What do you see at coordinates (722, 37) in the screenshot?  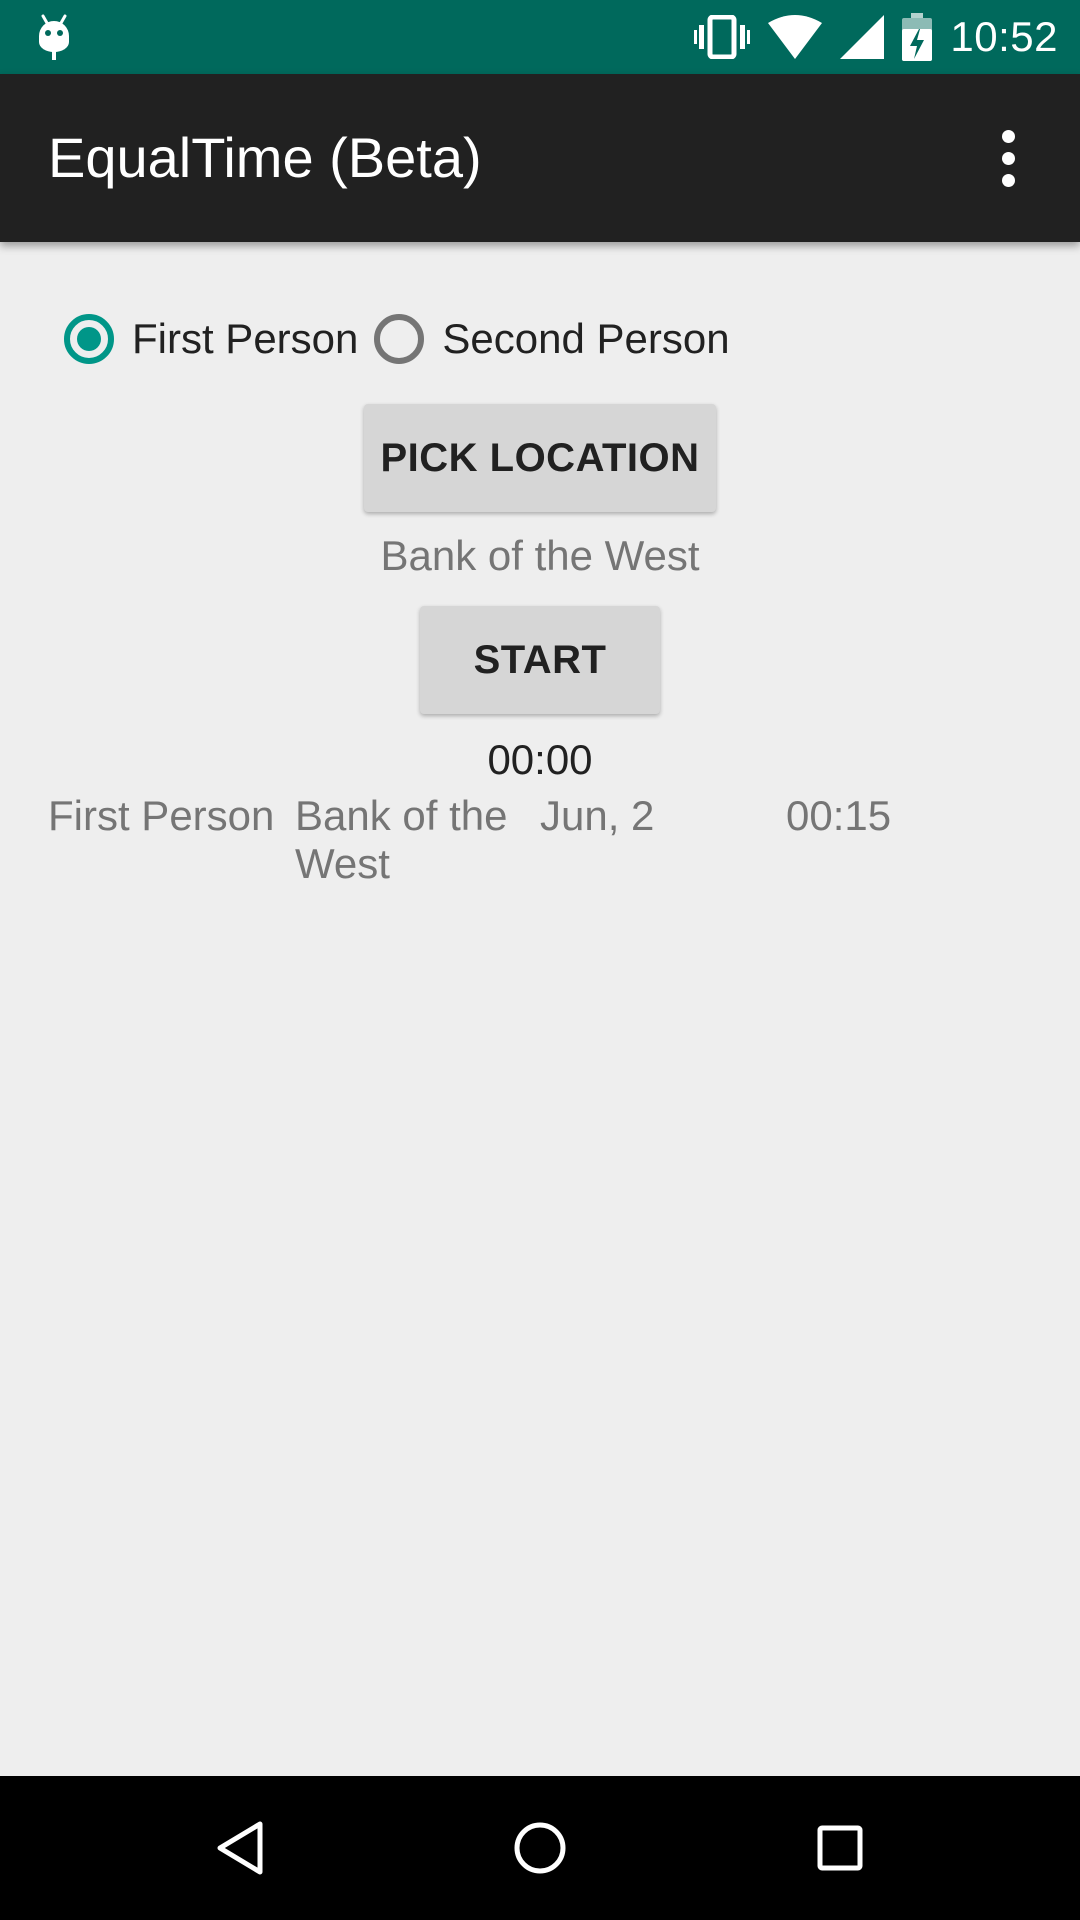 I see `vibrate-icon` at bounding box center [722, 37].